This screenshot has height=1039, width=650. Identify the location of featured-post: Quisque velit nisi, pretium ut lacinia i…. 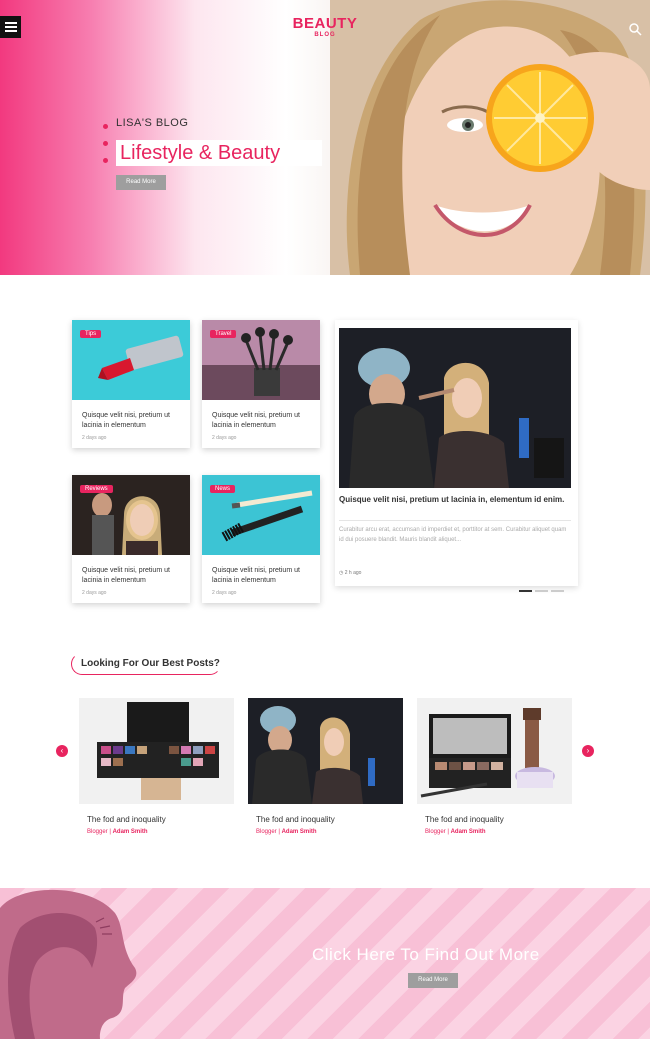
(456, 456).